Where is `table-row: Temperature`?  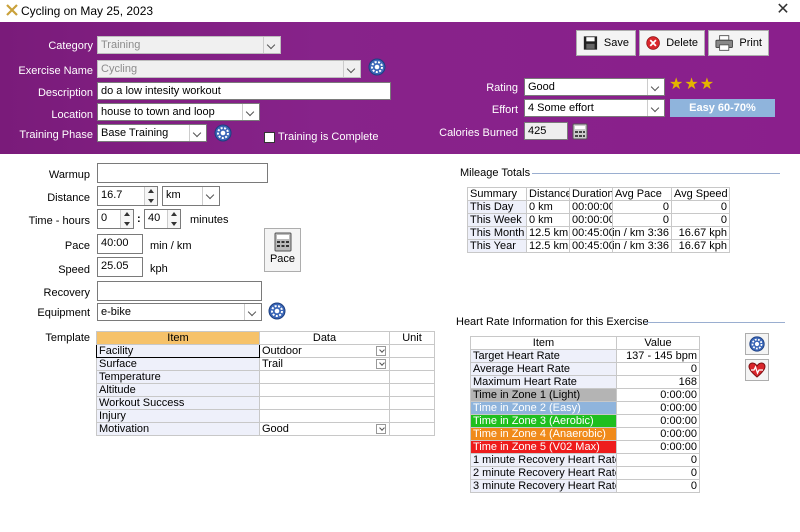
table-row: Temperature is located at coordinates (265, 377).